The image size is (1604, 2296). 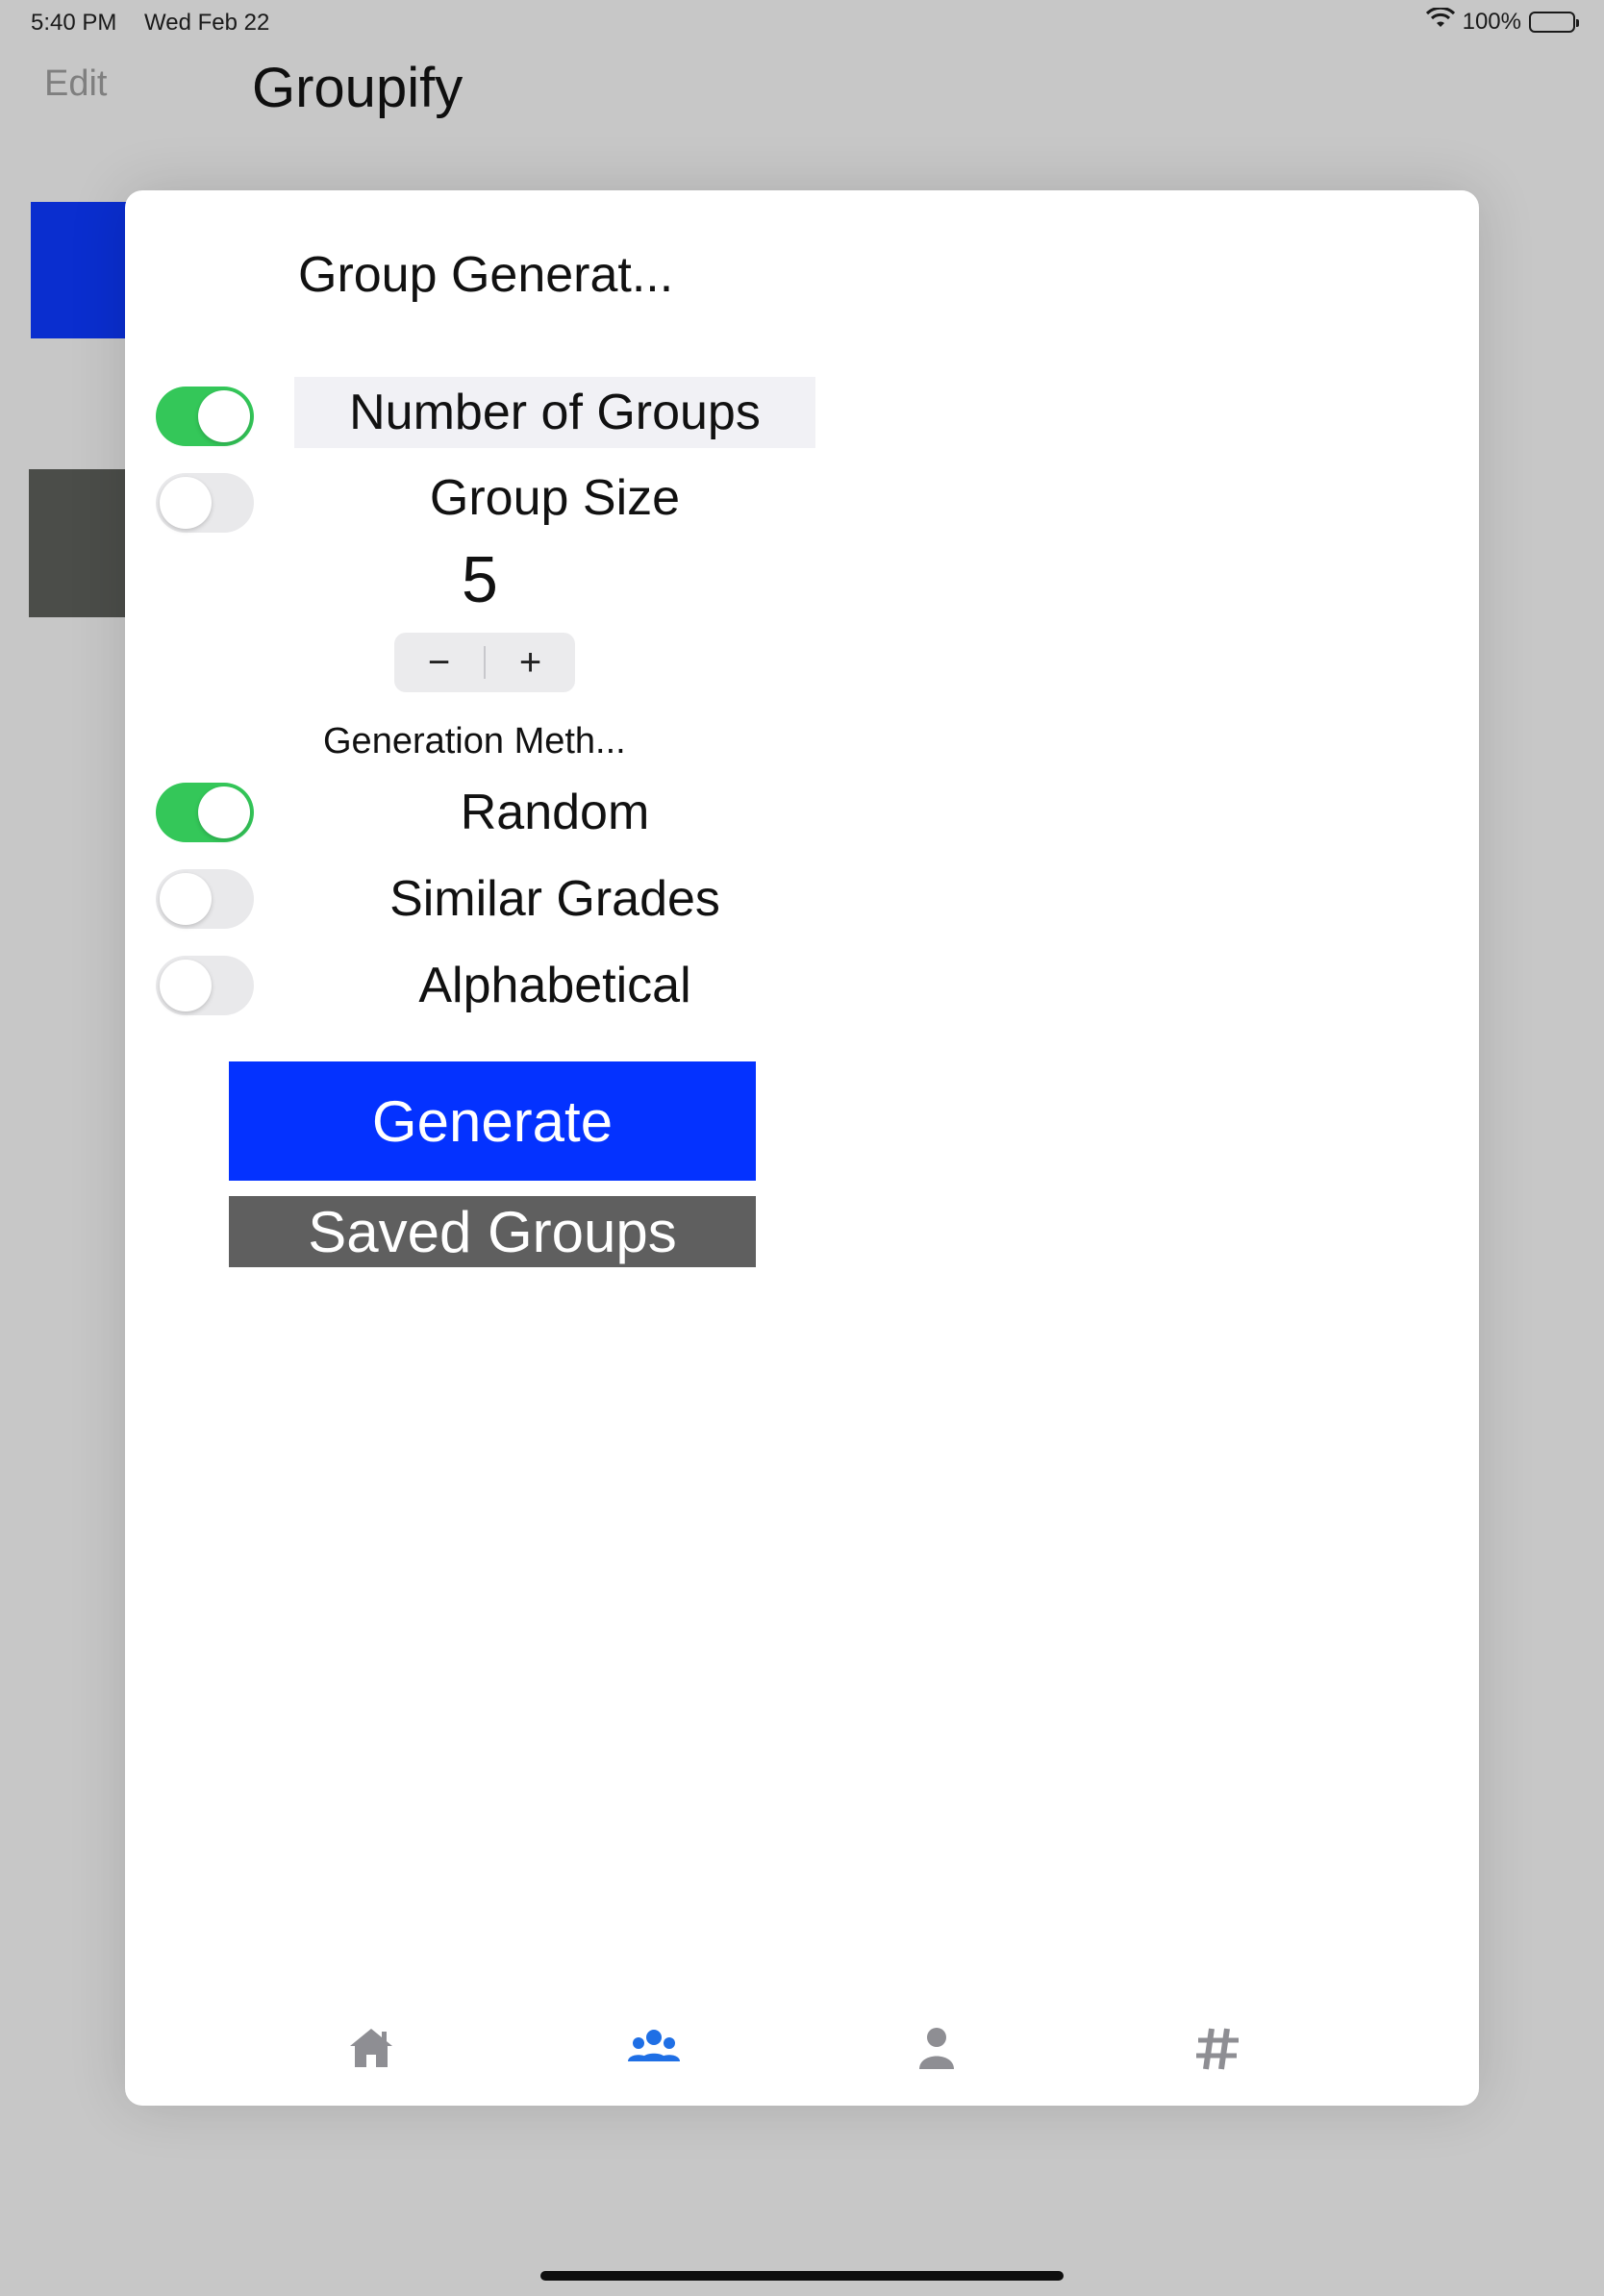 I want to click on group-size-toggle, so click(x=205, y=503).